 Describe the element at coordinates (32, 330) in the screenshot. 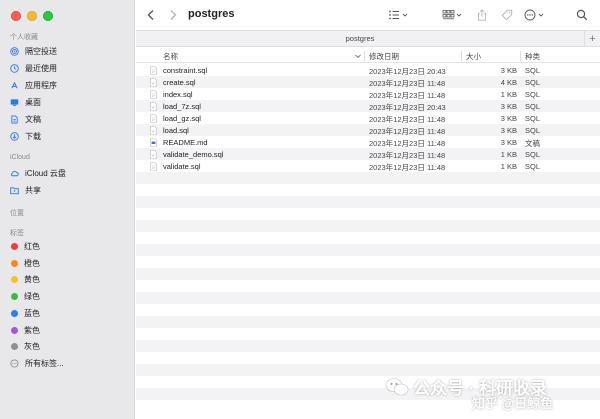

I see `sidebar-item-label: 紫色` at that location.